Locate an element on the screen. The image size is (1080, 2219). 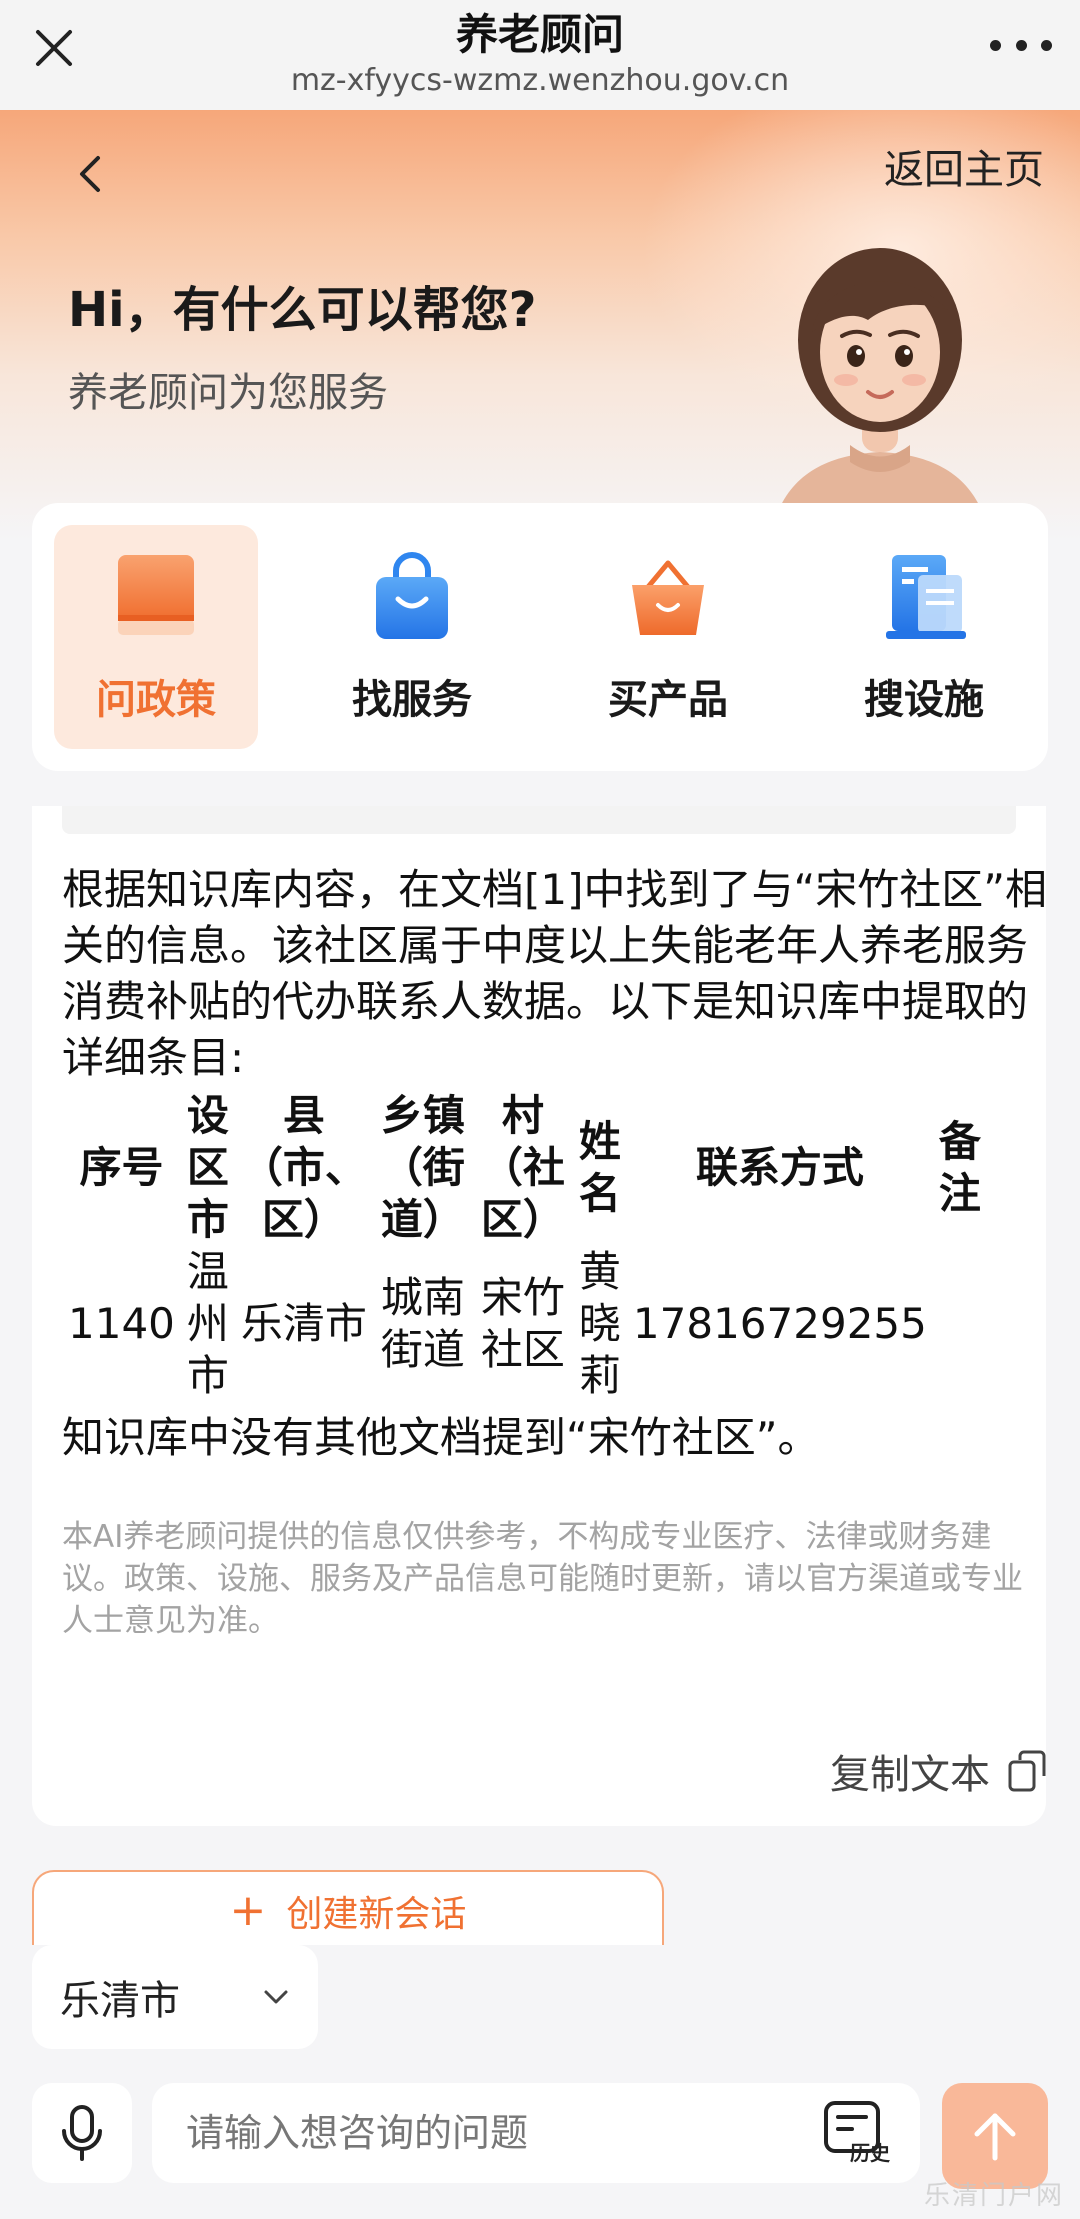
arrow-up-icon is located at coordinates (995, 2137).